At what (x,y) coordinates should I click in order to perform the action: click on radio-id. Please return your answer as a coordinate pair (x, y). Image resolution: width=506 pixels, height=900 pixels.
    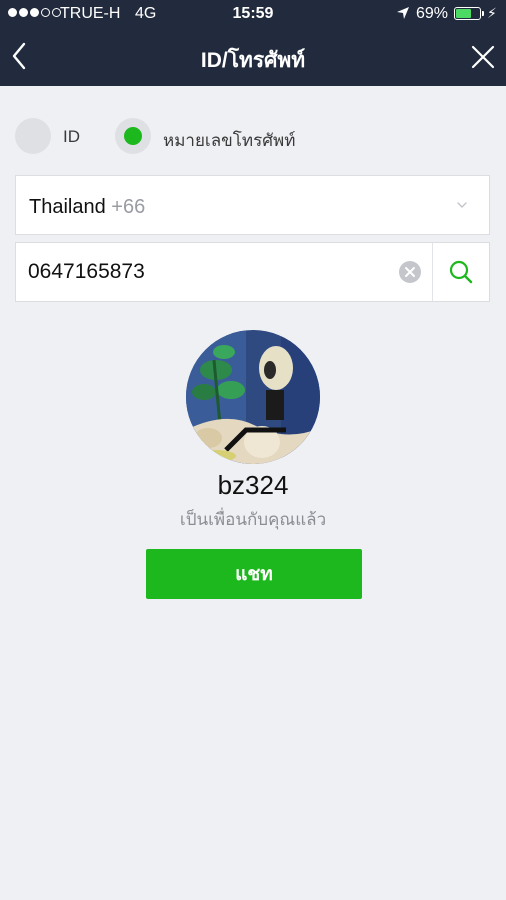
    Looking at the image, I should click on (33, 136).